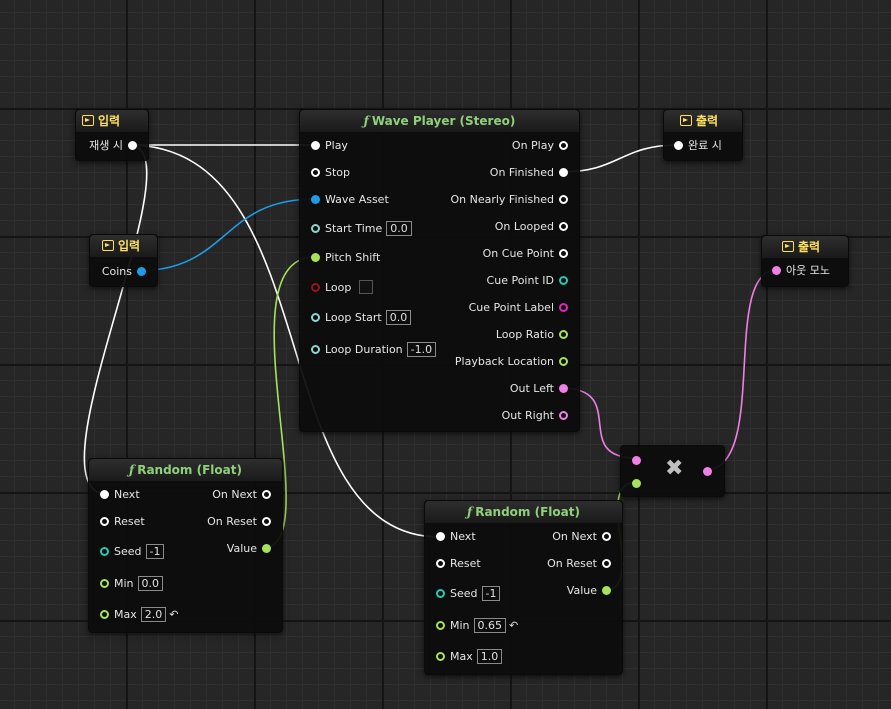  Describe the element at coordinates (113, 146) in the screenshot. I see `pin-on-play-input: 재생 시` at that location.